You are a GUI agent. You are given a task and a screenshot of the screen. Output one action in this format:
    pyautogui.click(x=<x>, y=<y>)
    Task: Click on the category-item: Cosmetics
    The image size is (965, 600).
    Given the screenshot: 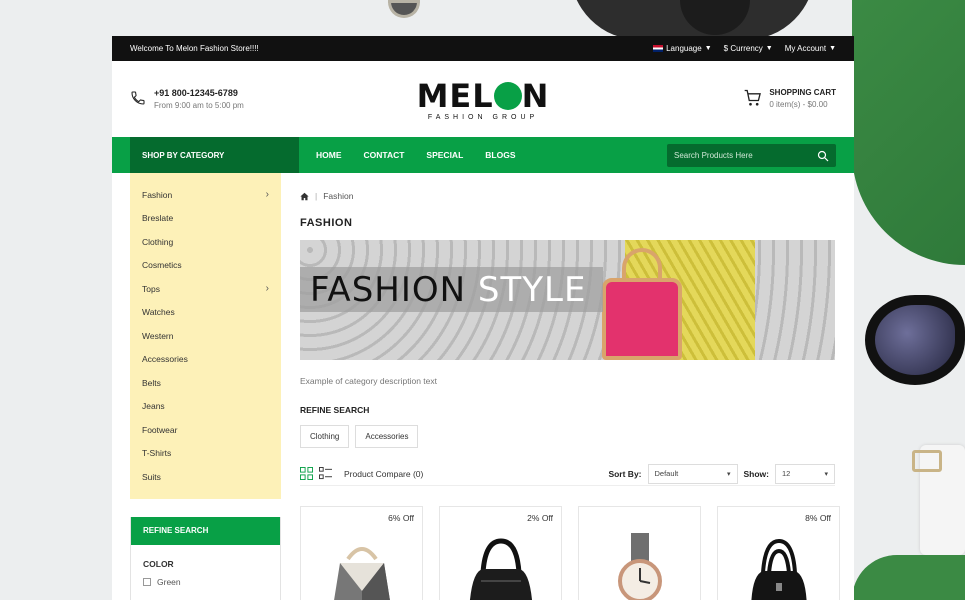 What is the action you would take?
    pyautogui.click(x=205, y=266)
    